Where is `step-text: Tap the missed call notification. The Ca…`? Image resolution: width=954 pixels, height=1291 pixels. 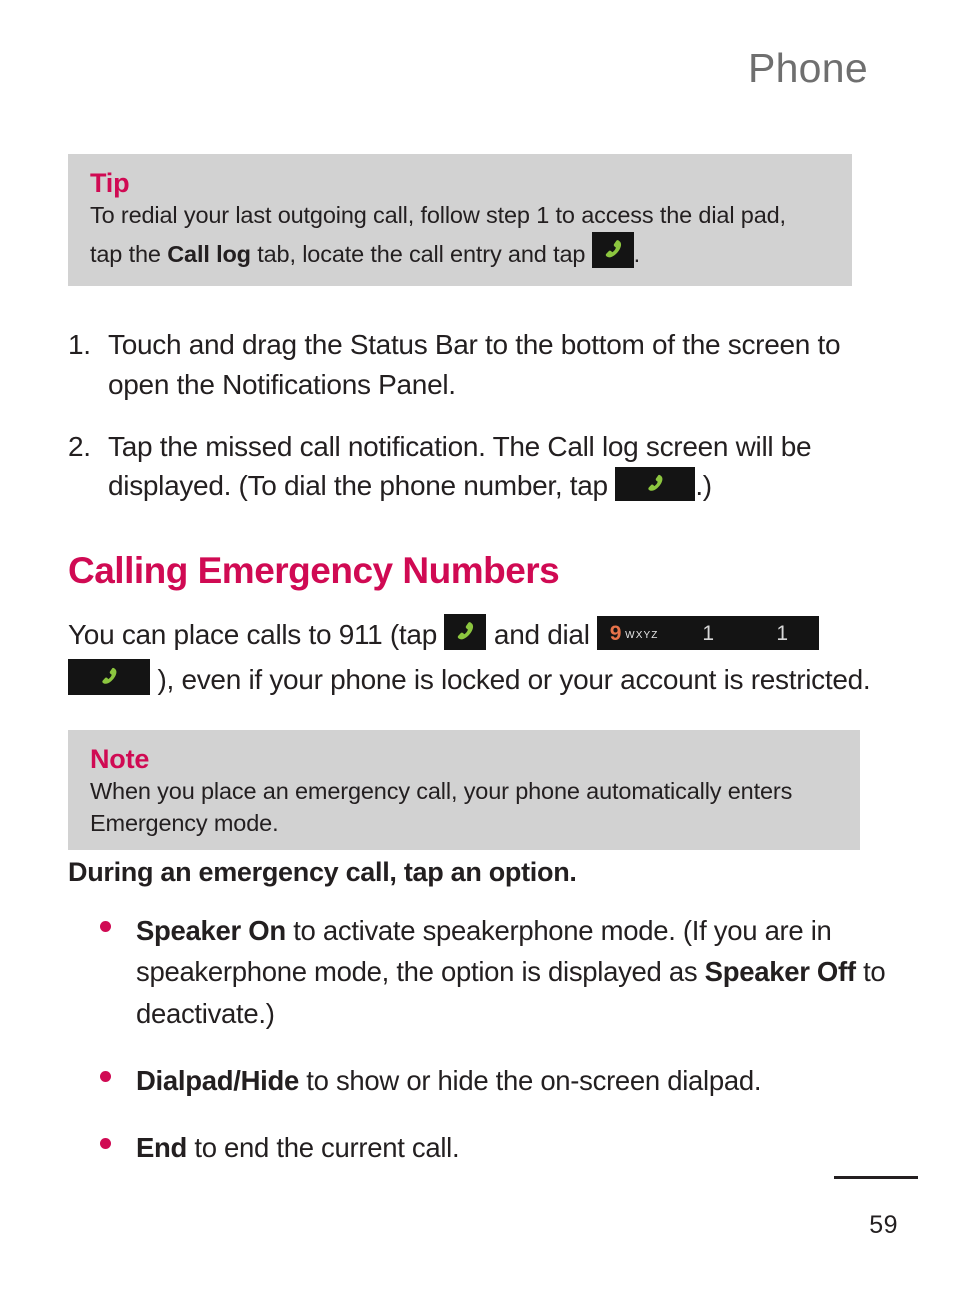
step-text: Tap the missed call notification. The Ca… is located at coordinates (494, 467).